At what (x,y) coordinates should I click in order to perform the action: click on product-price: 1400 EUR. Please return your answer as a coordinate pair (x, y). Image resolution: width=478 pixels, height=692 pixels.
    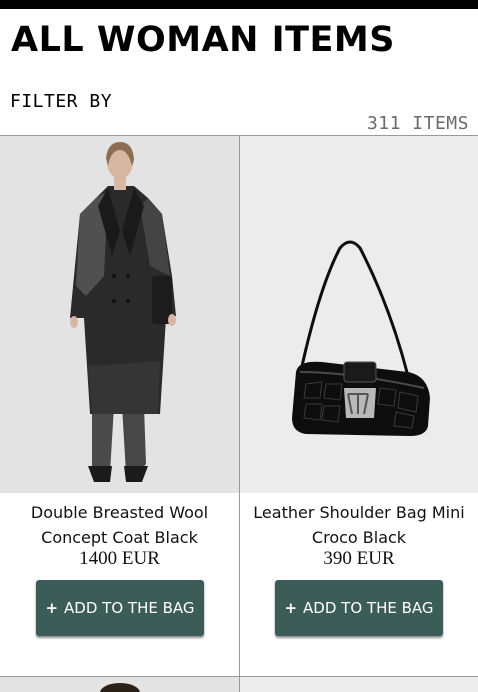
    Looking at the image, I should click on (119, 558).